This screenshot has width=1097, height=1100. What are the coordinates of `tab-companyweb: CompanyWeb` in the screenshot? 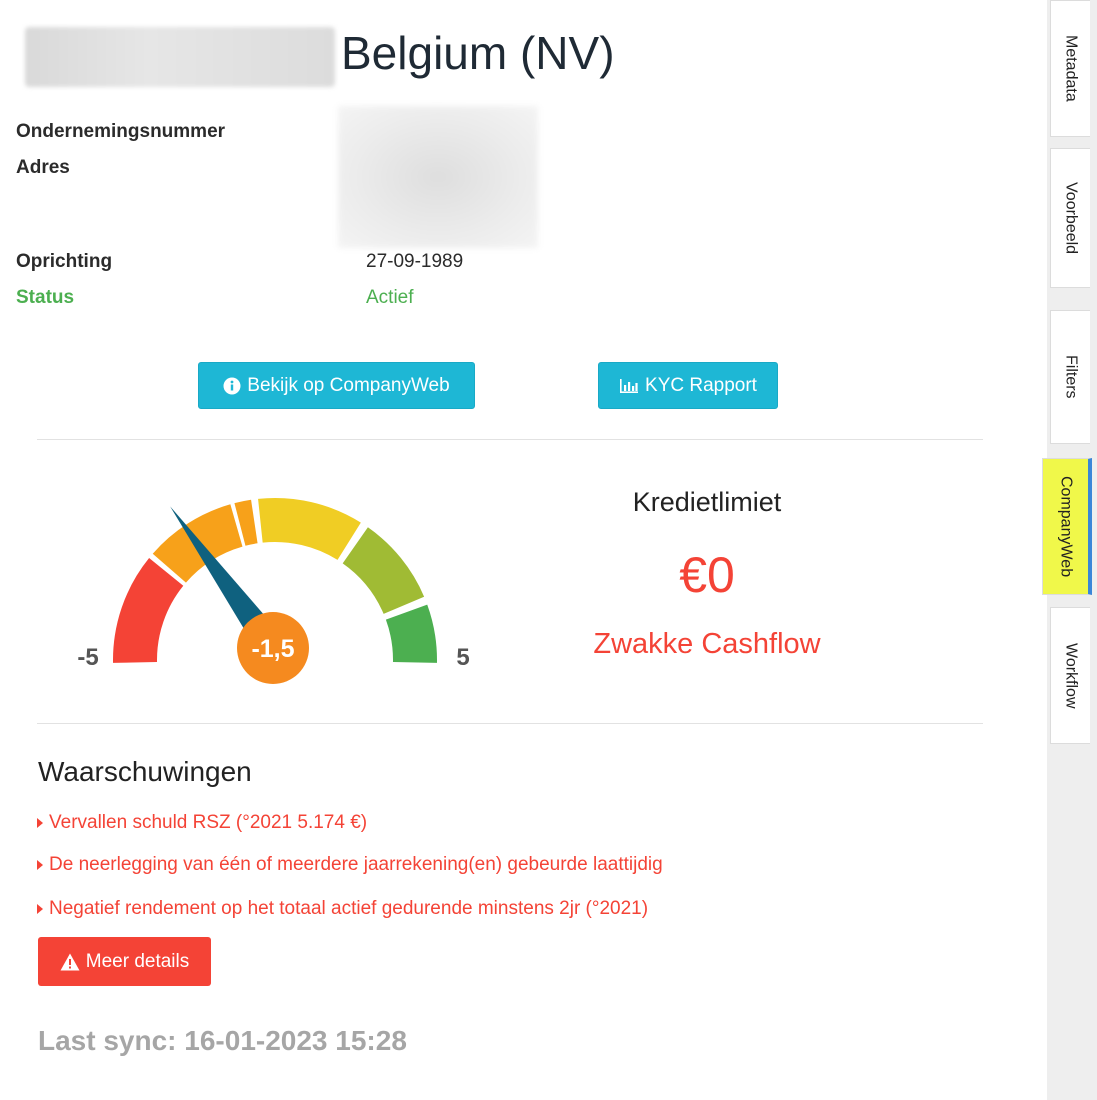 It's located at (1067, 526).